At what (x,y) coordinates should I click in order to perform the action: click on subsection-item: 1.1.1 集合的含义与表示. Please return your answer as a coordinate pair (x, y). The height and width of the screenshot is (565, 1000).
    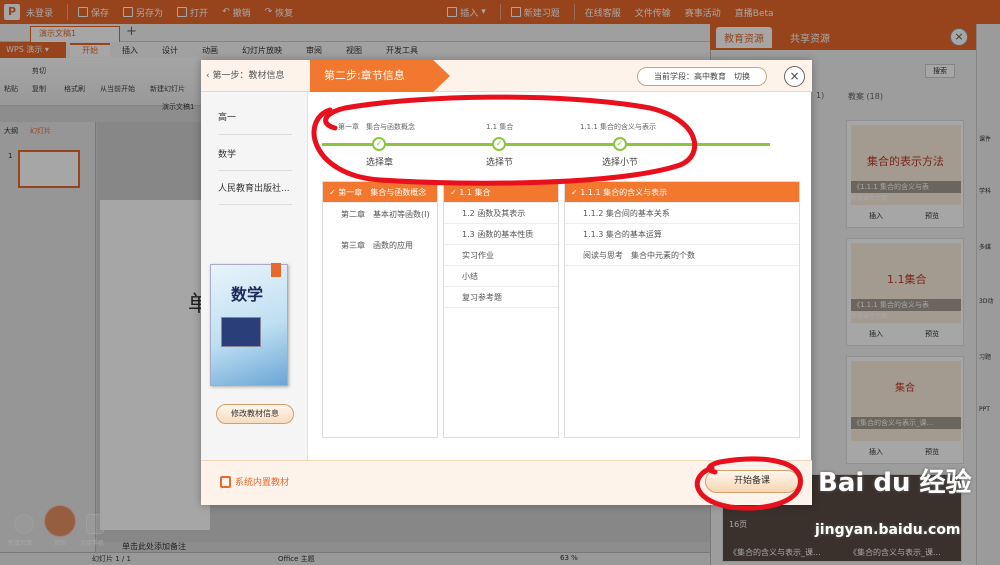
    Looking at the image, I should click on (682, 192).